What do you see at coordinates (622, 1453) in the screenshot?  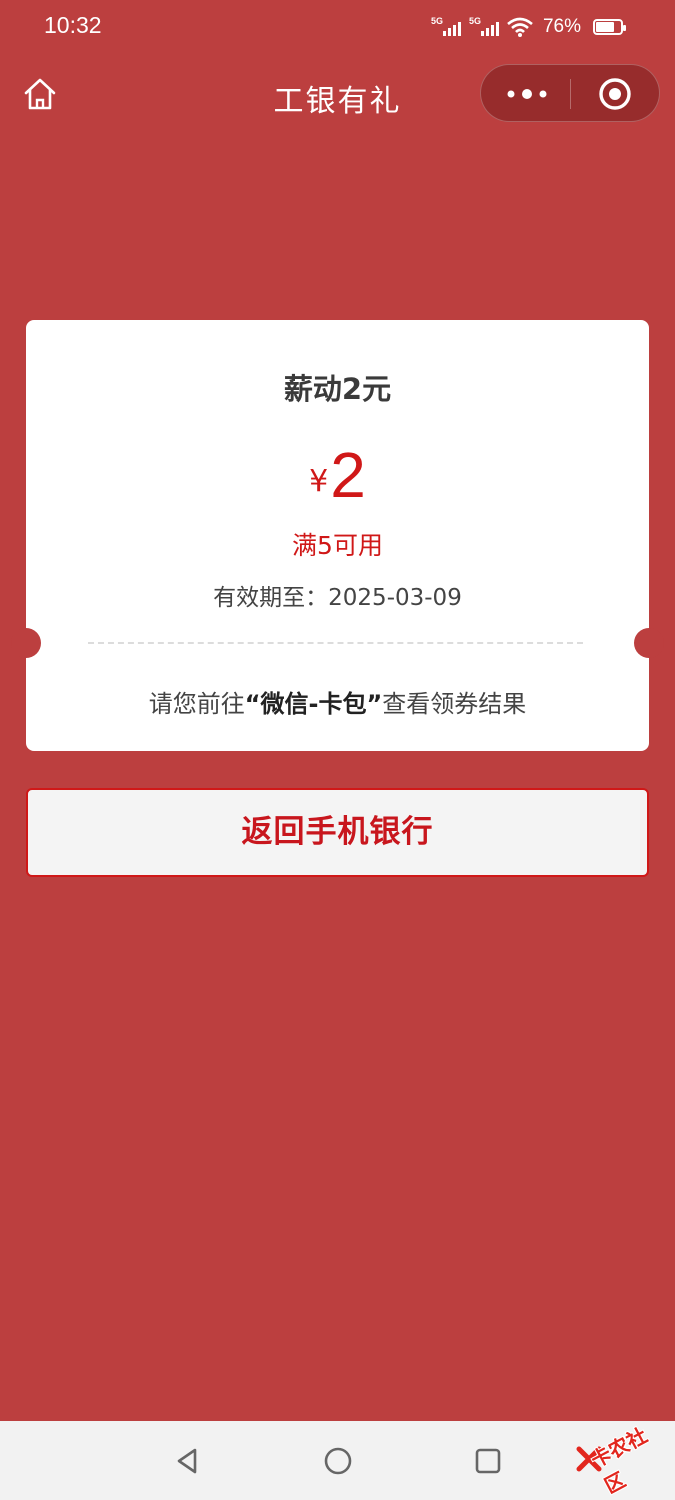 I see `watermark-logo: 卡农社区` at bounding box center [622, 1453].